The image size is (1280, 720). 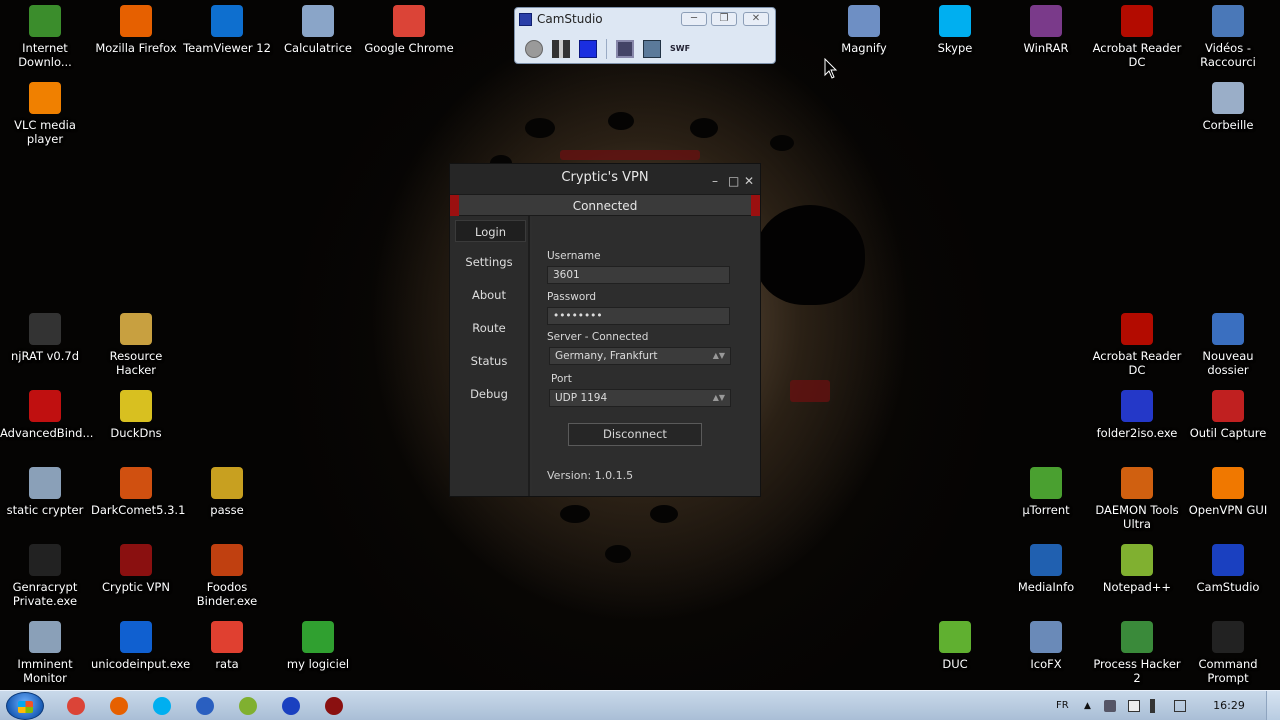 I want to click on desktop-icon: DAEMON Tools Ultra, so click(x=1137, y=499).